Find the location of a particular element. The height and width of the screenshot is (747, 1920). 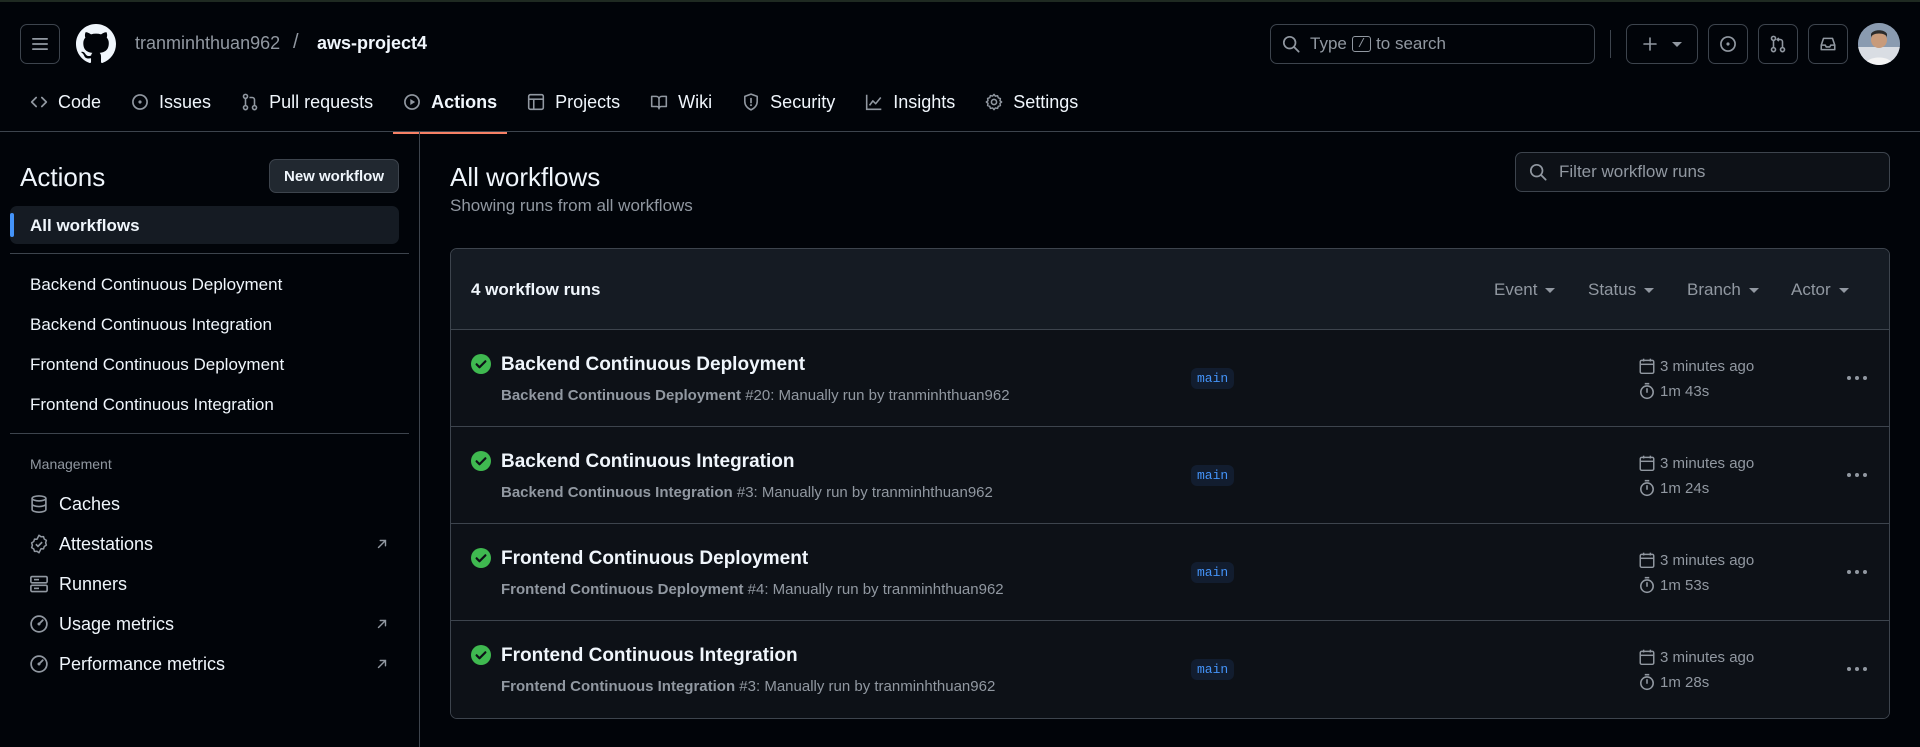

tab-projects: Projects is located at coordinates (573, 110).